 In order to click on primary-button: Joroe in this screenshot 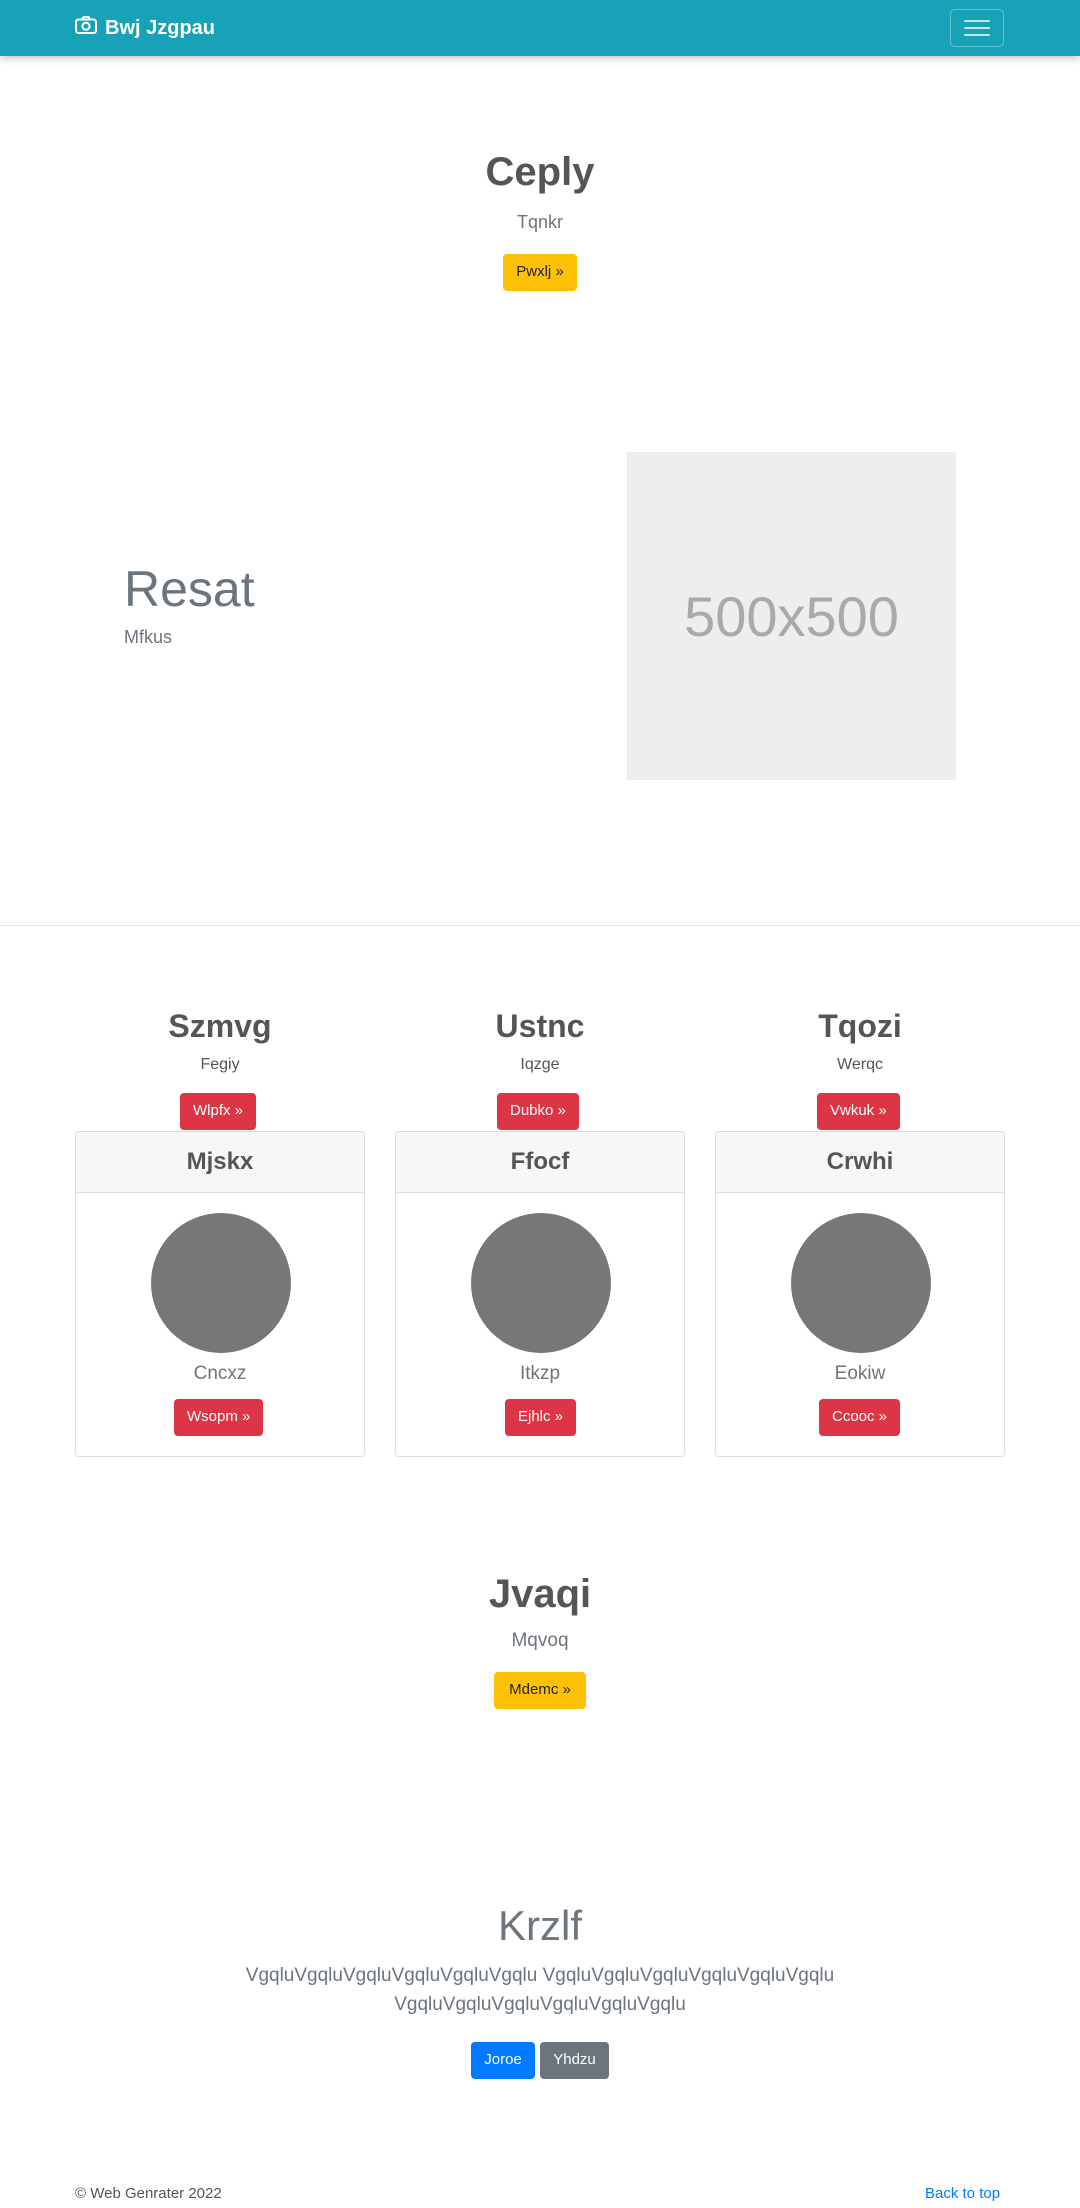, I will do `click(503, 2060)`.